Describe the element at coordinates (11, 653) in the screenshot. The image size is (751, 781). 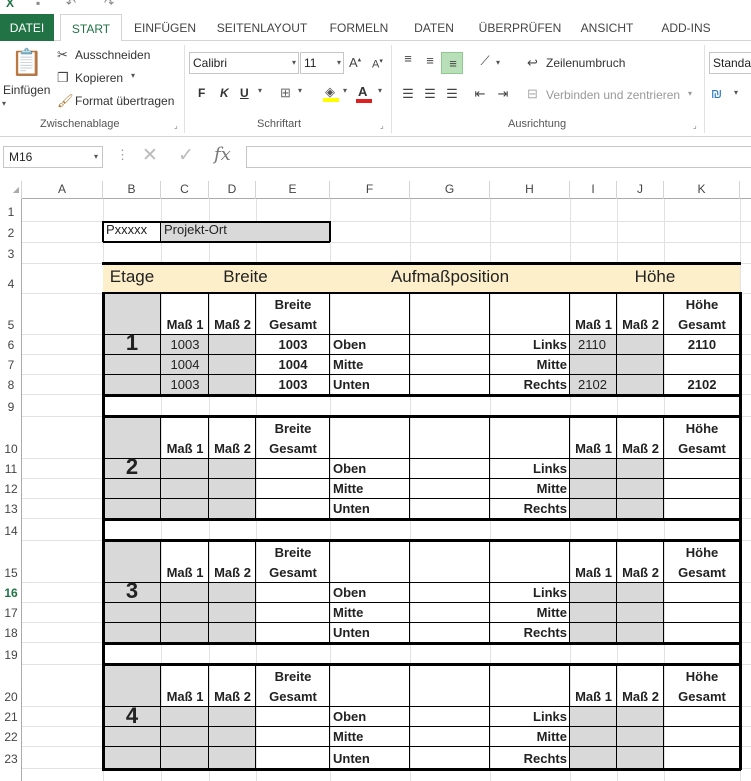
I see `row-header-19: 19` at that location.